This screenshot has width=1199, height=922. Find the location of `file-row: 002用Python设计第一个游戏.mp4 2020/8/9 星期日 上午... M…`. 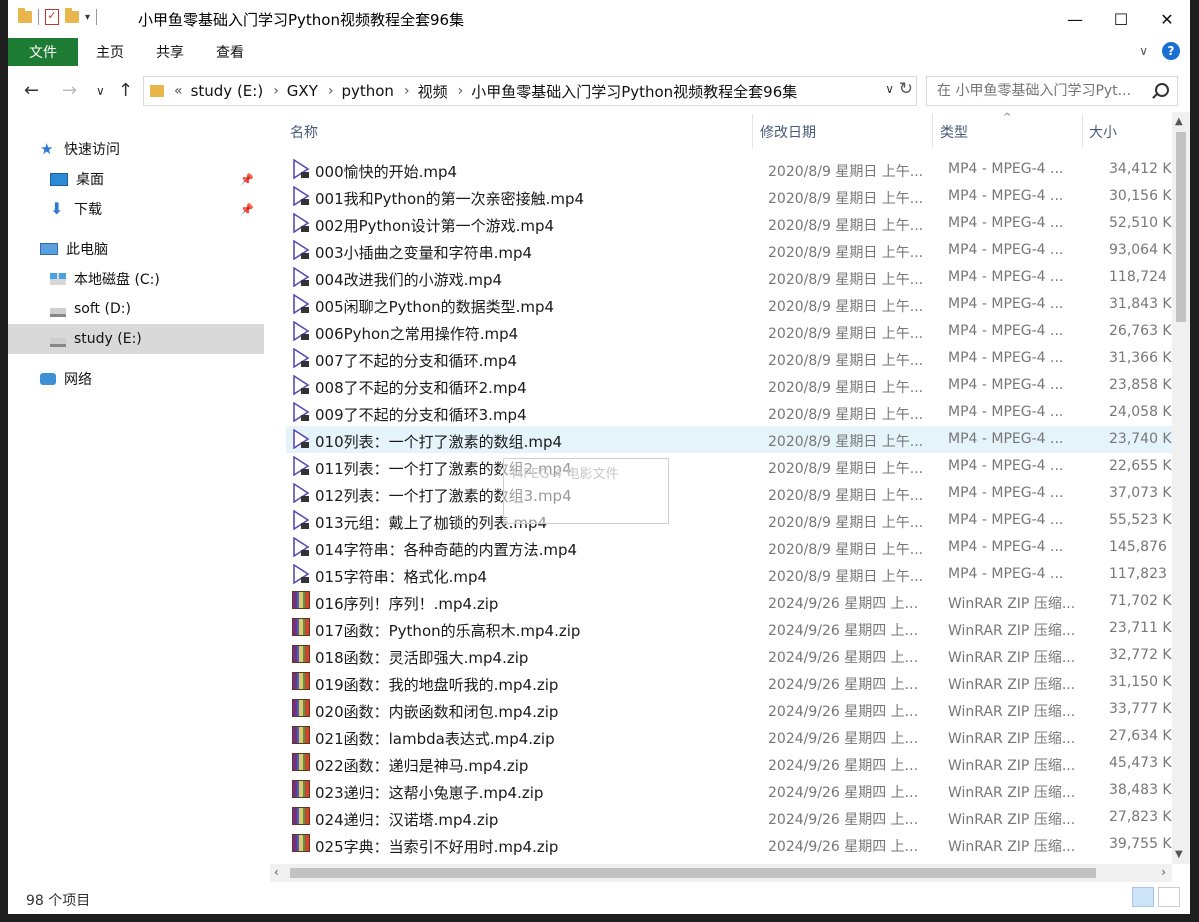

file-row: 002用Python设计第一个游戏.mp4 2020/8/9 星期日 上午... M… is located at coordinates (738, 223).